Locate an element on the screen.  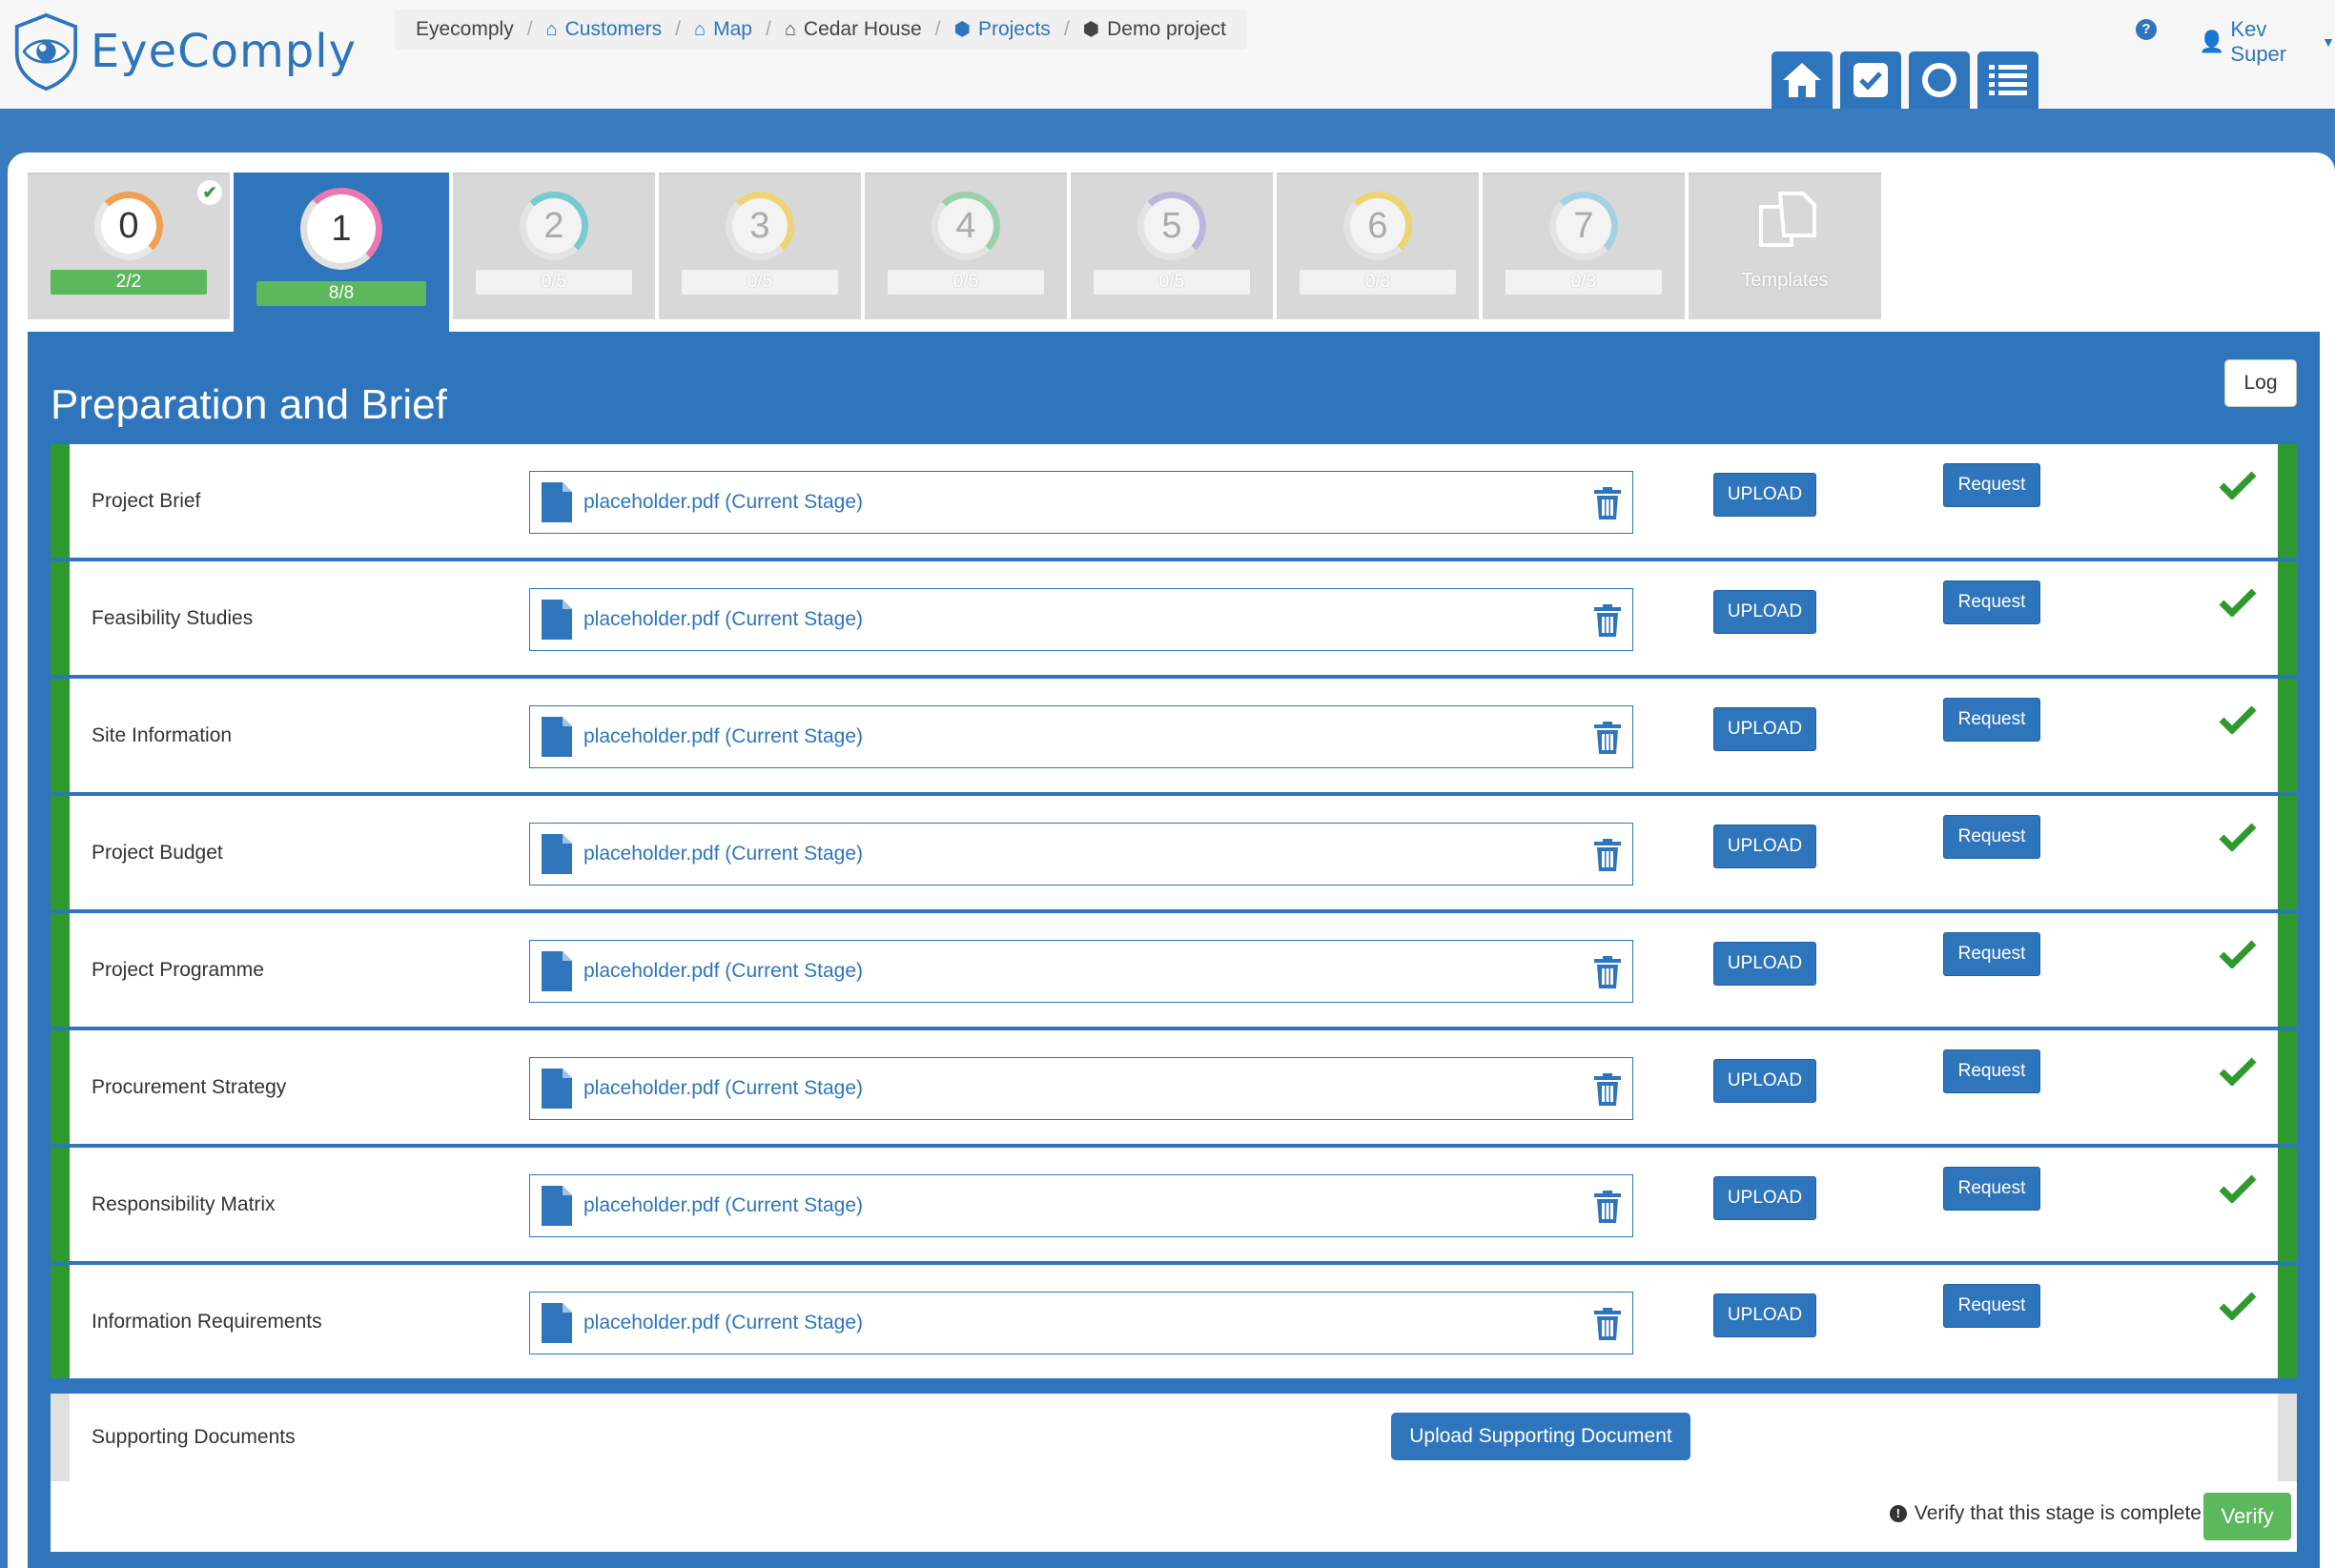
app-logo: EyeComply is located at coordinates (185, 51).